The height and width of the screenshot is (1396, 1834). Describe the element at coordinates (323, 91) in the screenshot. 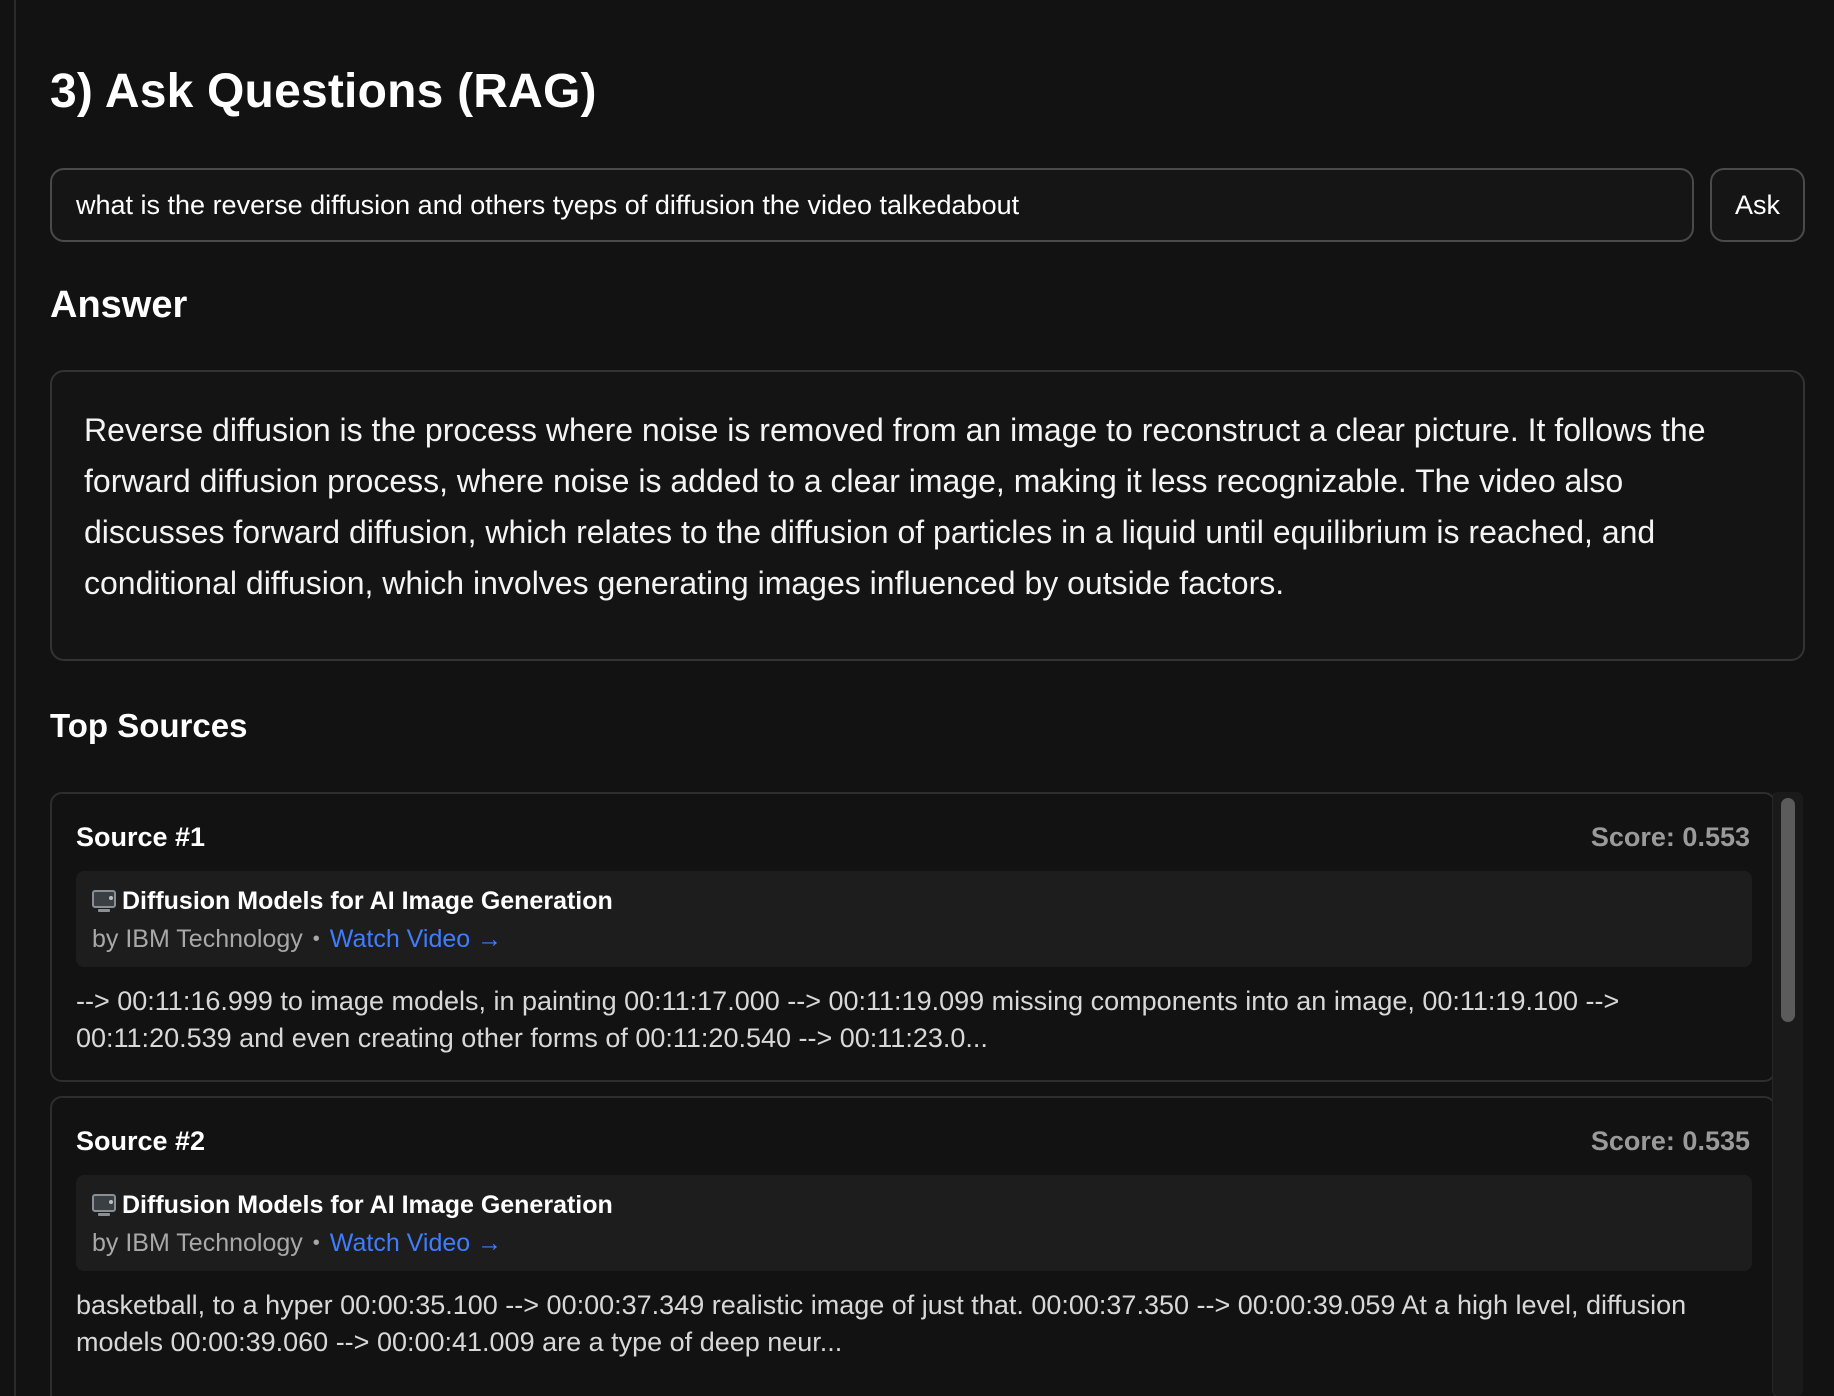

I see `section-title: 3) Ask Questions (RAG)` at that location.